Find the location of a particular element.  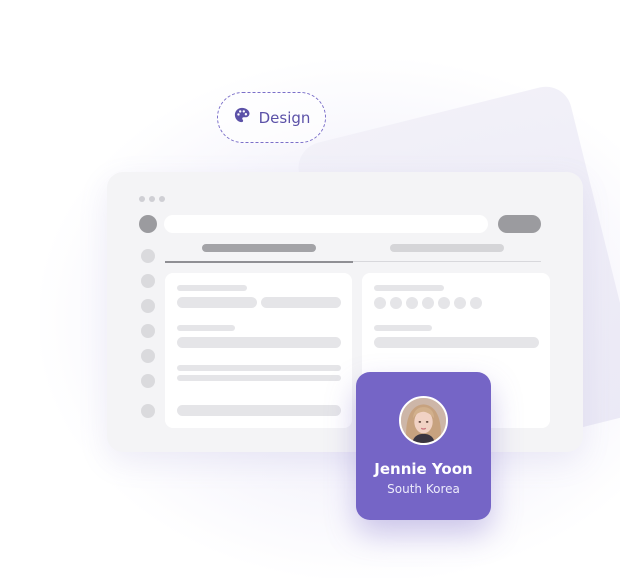

design-tag: Design is located at coordinates (271, 117).